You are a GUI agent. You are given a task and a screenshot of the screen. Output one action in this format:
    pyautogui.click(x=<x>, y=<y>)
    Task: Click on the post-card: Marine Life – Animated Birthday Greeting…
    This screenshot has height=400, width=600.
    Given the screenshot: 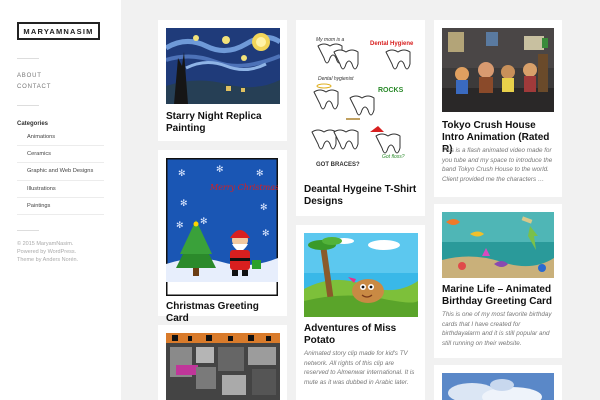 What is the action you would take?
    pyautogui.click(x=498, y=281)
    